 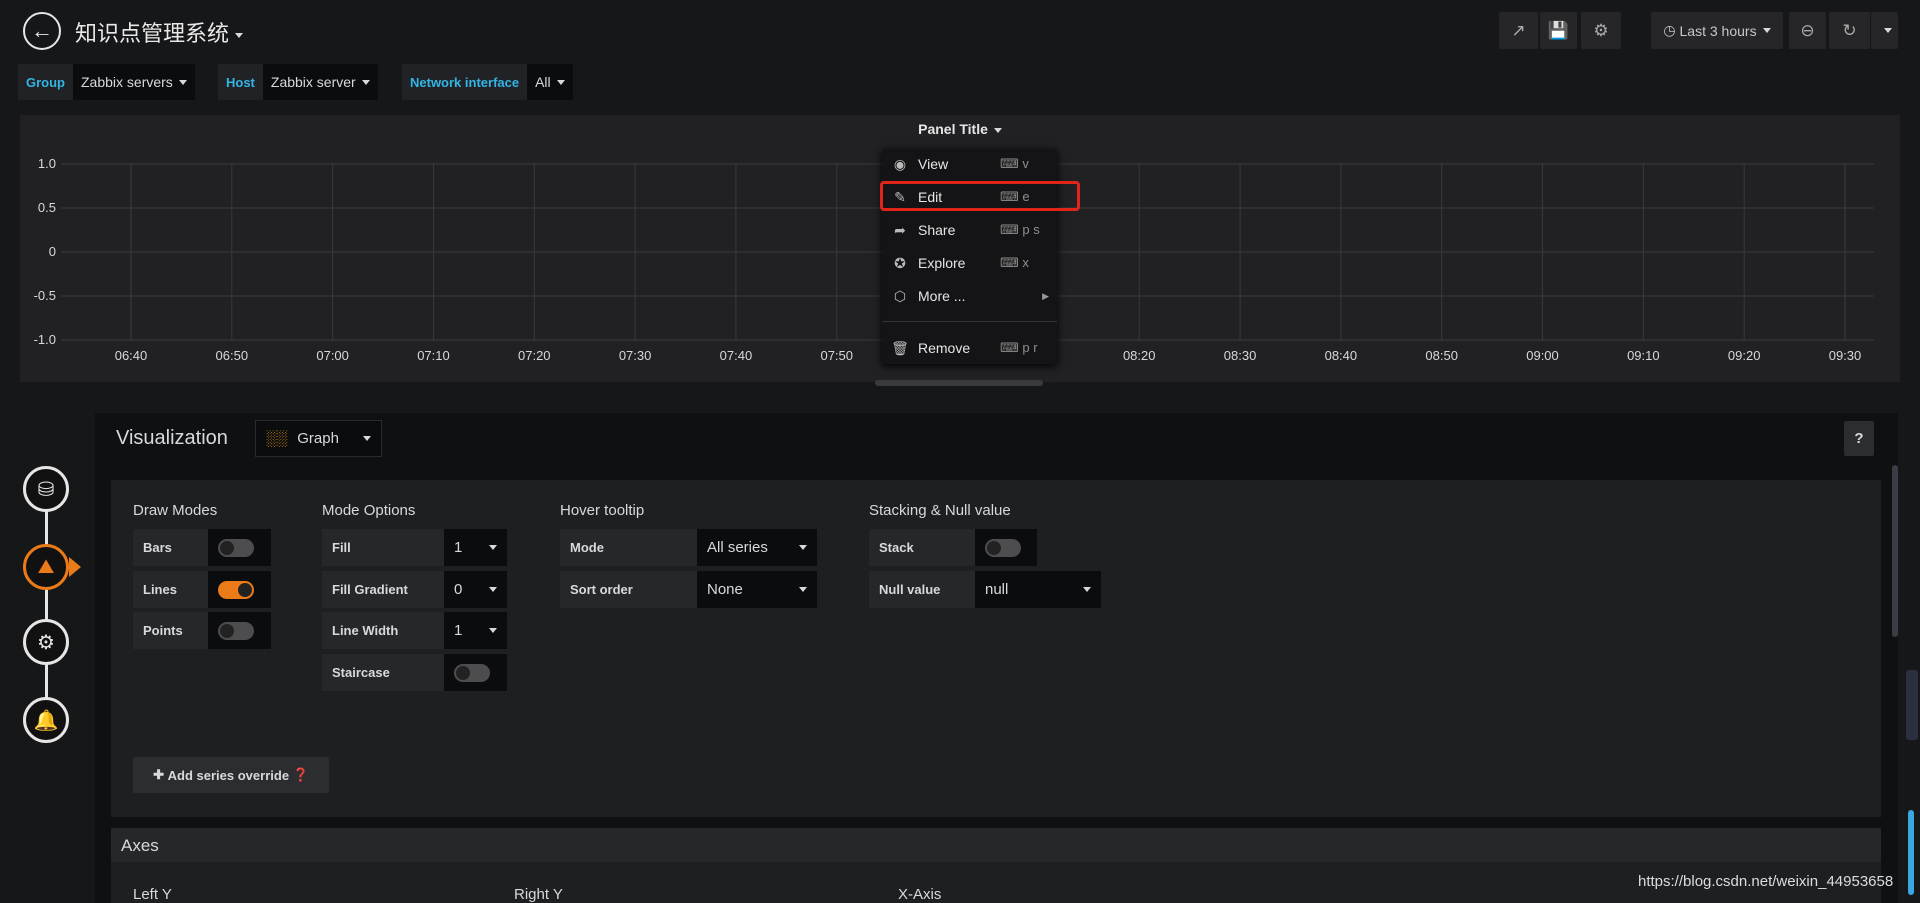 What do you see at coordinates (969, 296) in the screenshot?
I see `menu-item-more: ⬡ More ... ▶` at bounding box center [969, 296].